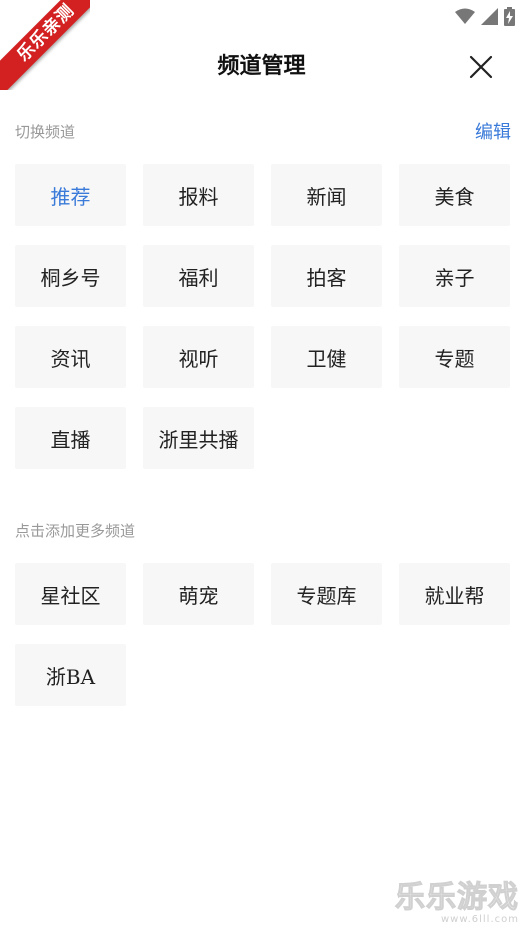 This screenshot has width=523, height=931. Describe the element at coordinates (465, 16) in the screenshot. I see `wifi-icon` at that location.